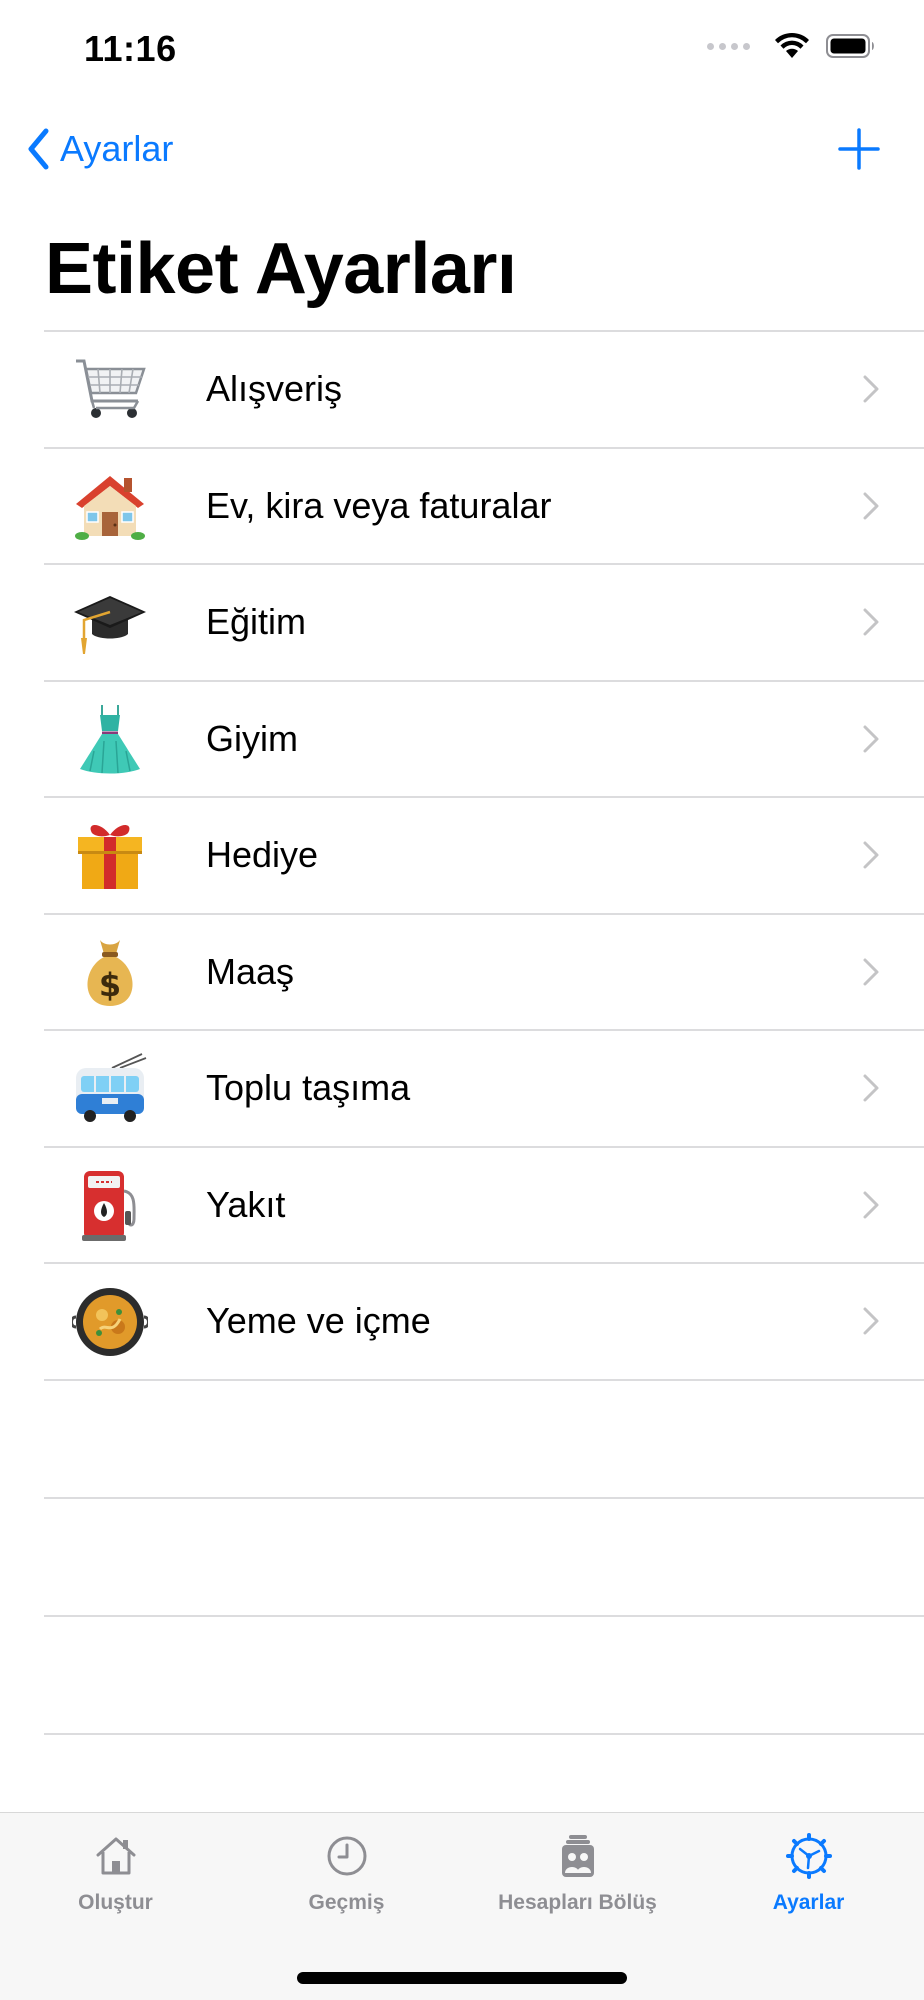  What do you see at coordinates (110, 506) in the screenshot?
I see `house-icon` at bounding box center [110, 506].